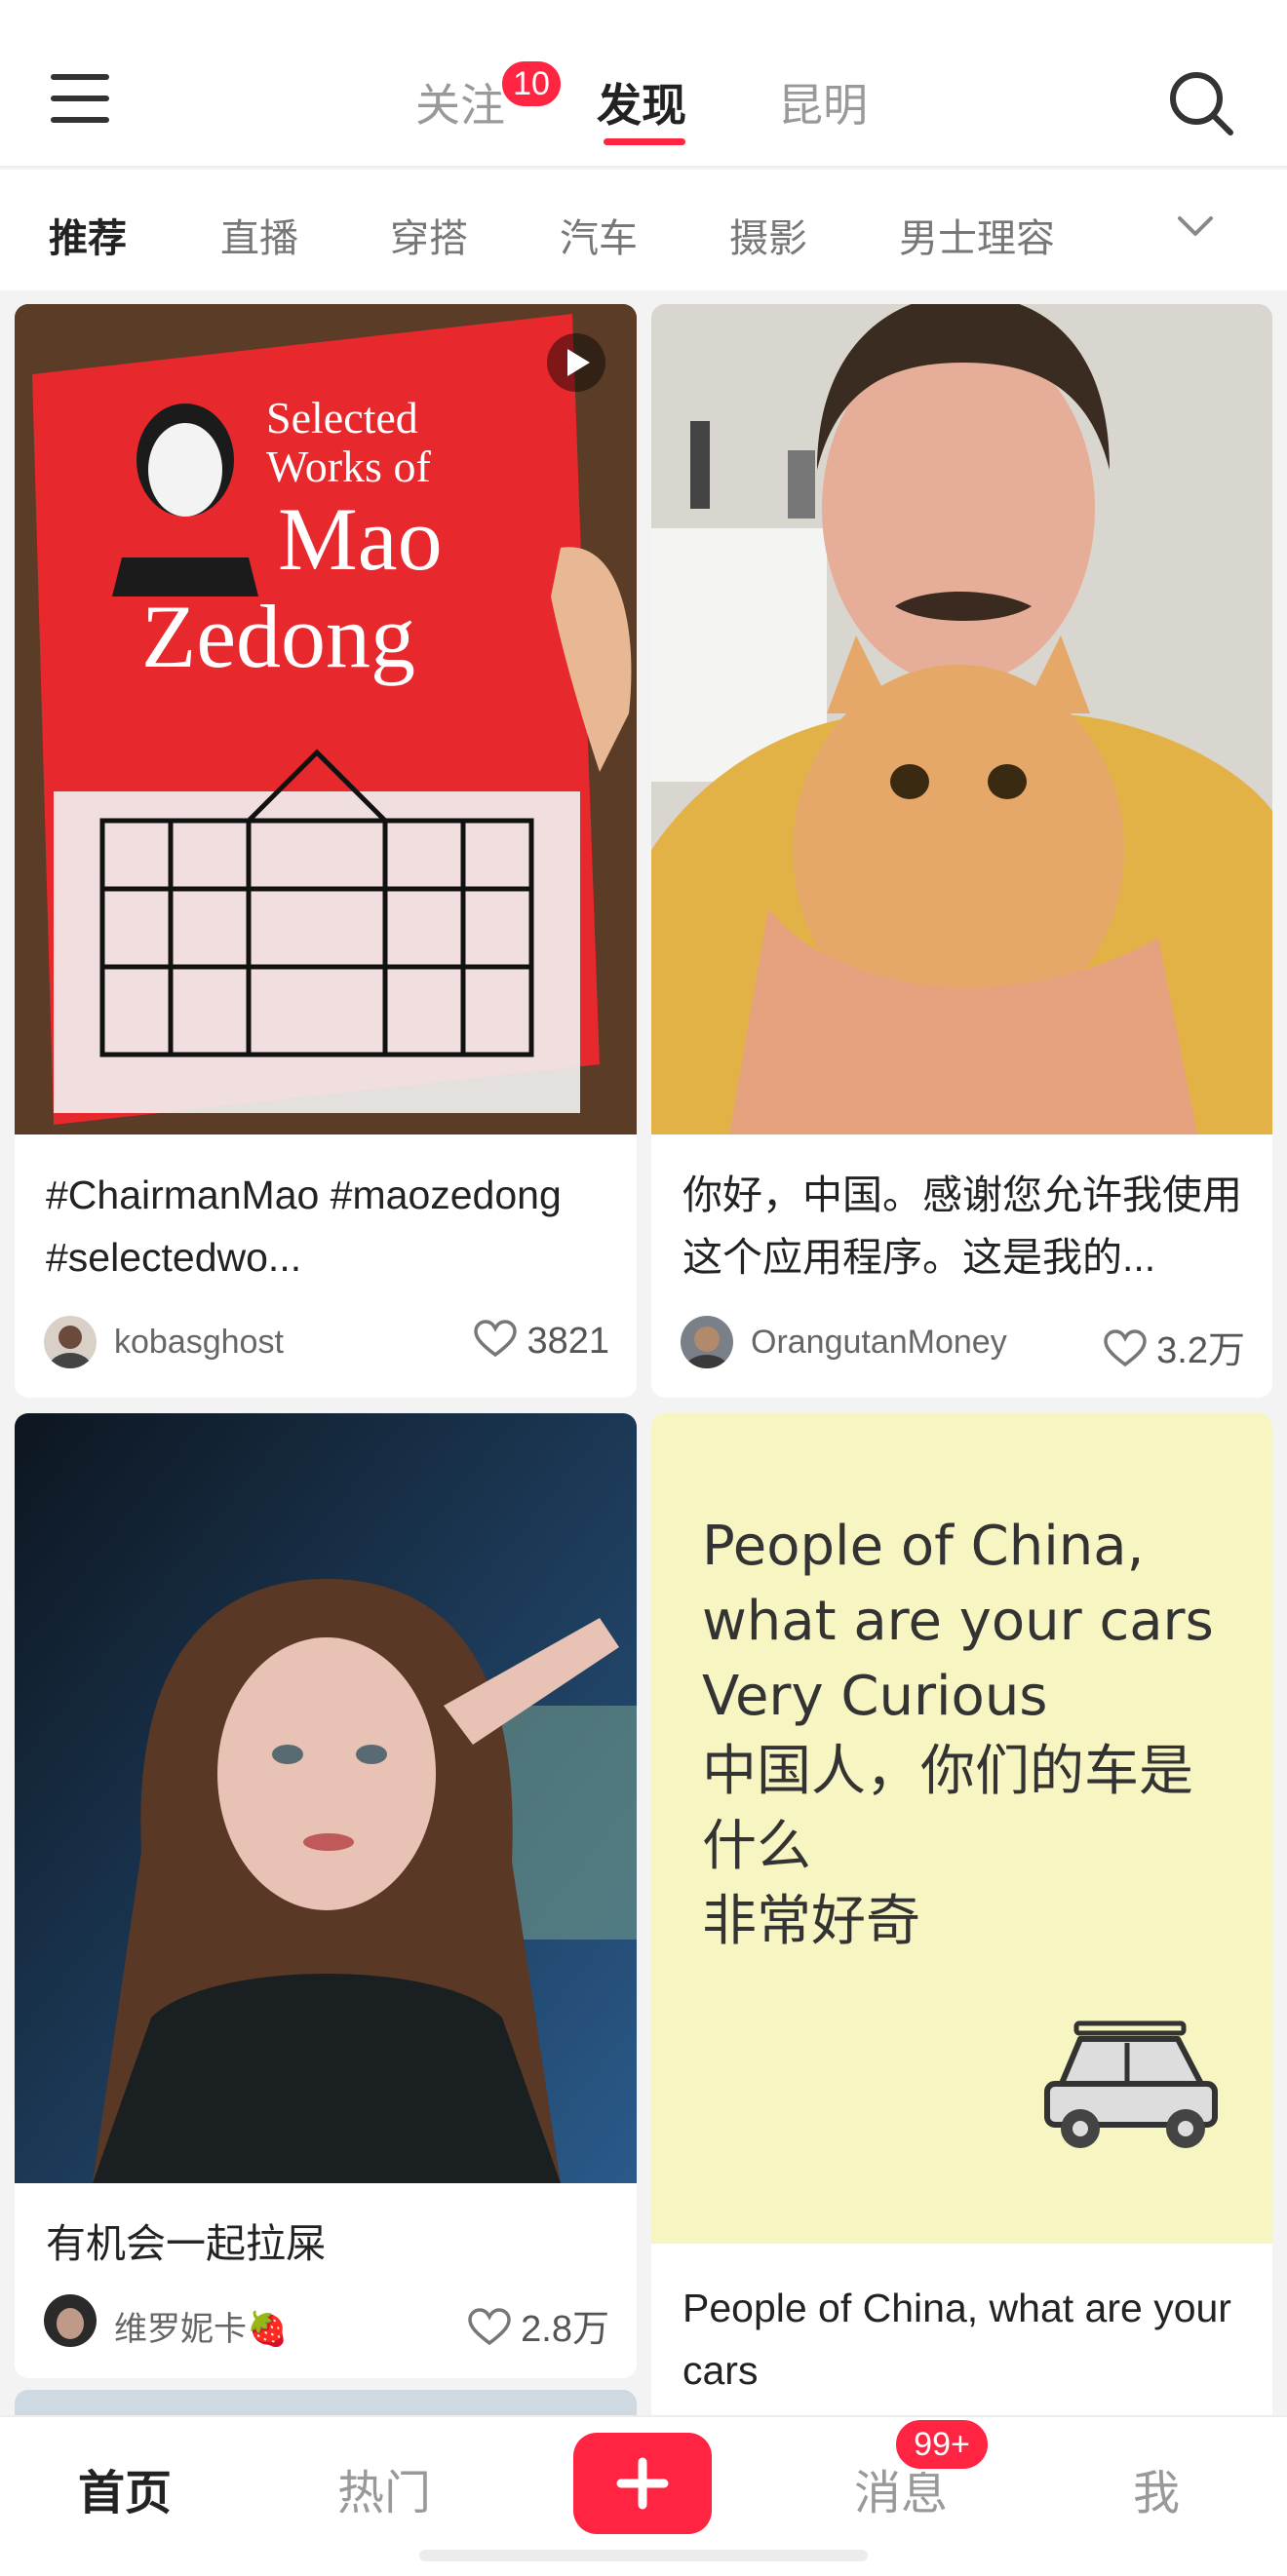  Describe the element at coordinates (641, 101) in the screenshot. I see `tab-discover: 发现` at that location.